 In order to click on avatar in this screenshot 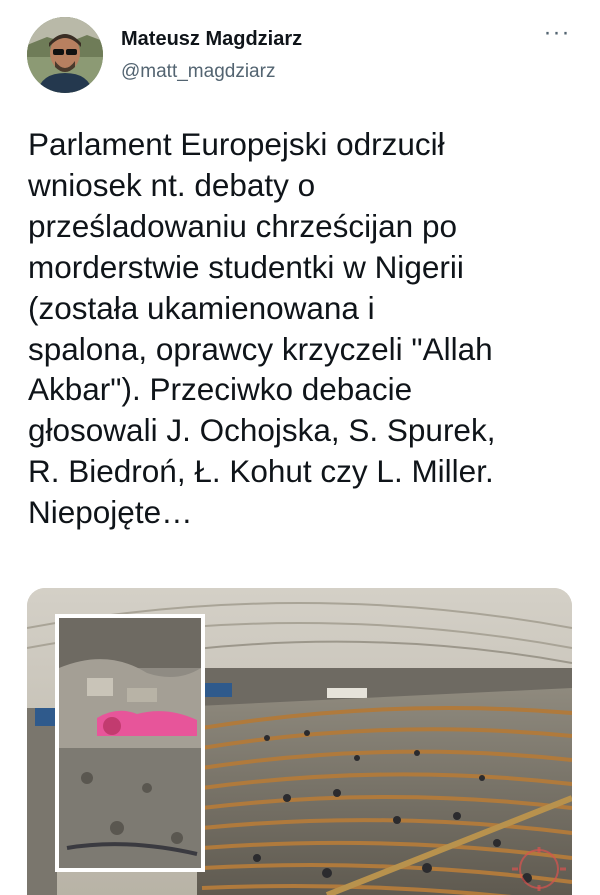, I will do `click(65, 55)`.